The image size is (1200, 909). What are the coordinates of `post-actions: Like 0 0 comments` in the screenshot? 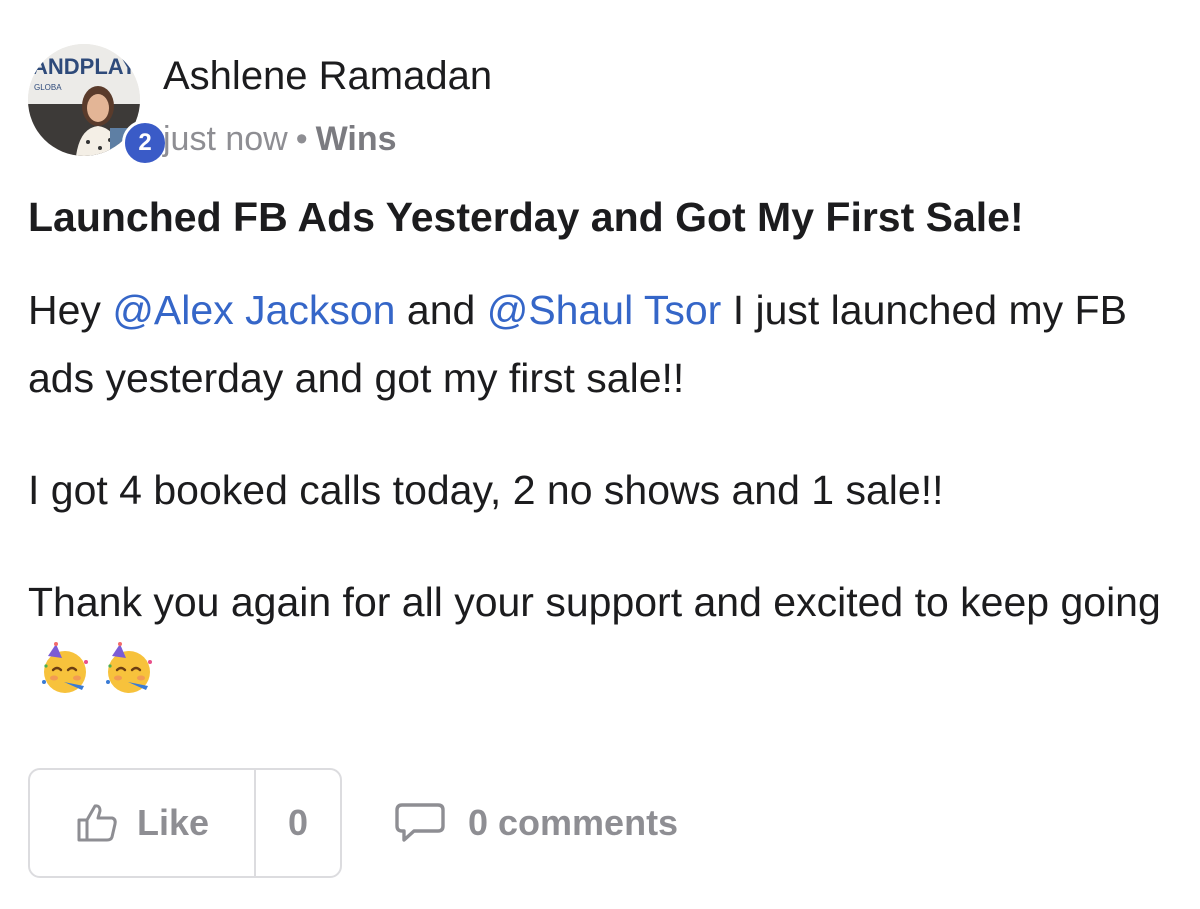 It's located at (578, 823).